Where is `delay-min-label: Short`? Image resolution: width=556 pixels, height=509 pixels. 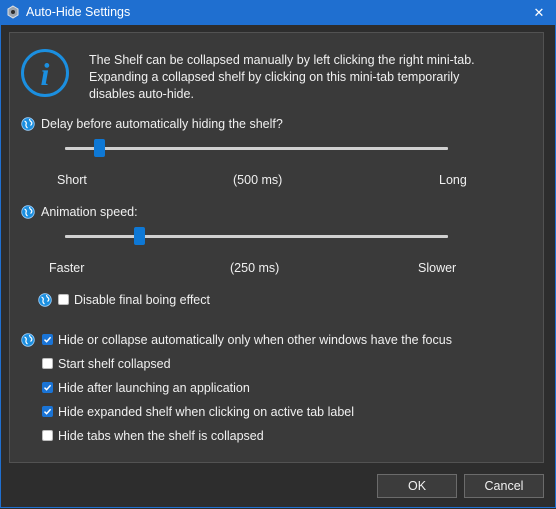
delay-min-label: Short is located at coordinates (72, 180).